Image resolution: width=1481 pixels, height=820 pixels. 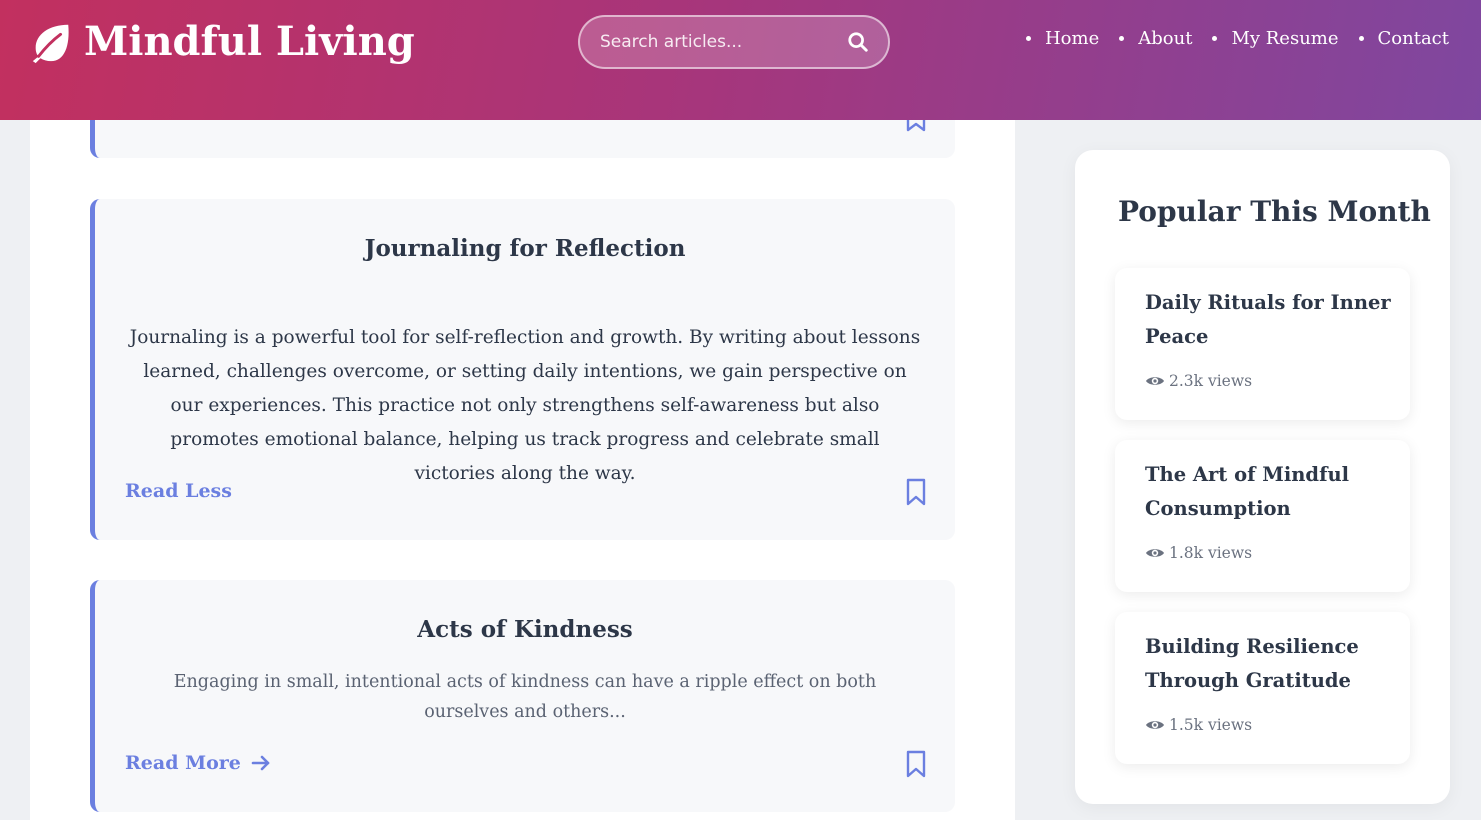 What do you see at coordinates (249, 41) in the screenshot?
I see `site-title: Mindful Living` at bounding box center [249, 41].